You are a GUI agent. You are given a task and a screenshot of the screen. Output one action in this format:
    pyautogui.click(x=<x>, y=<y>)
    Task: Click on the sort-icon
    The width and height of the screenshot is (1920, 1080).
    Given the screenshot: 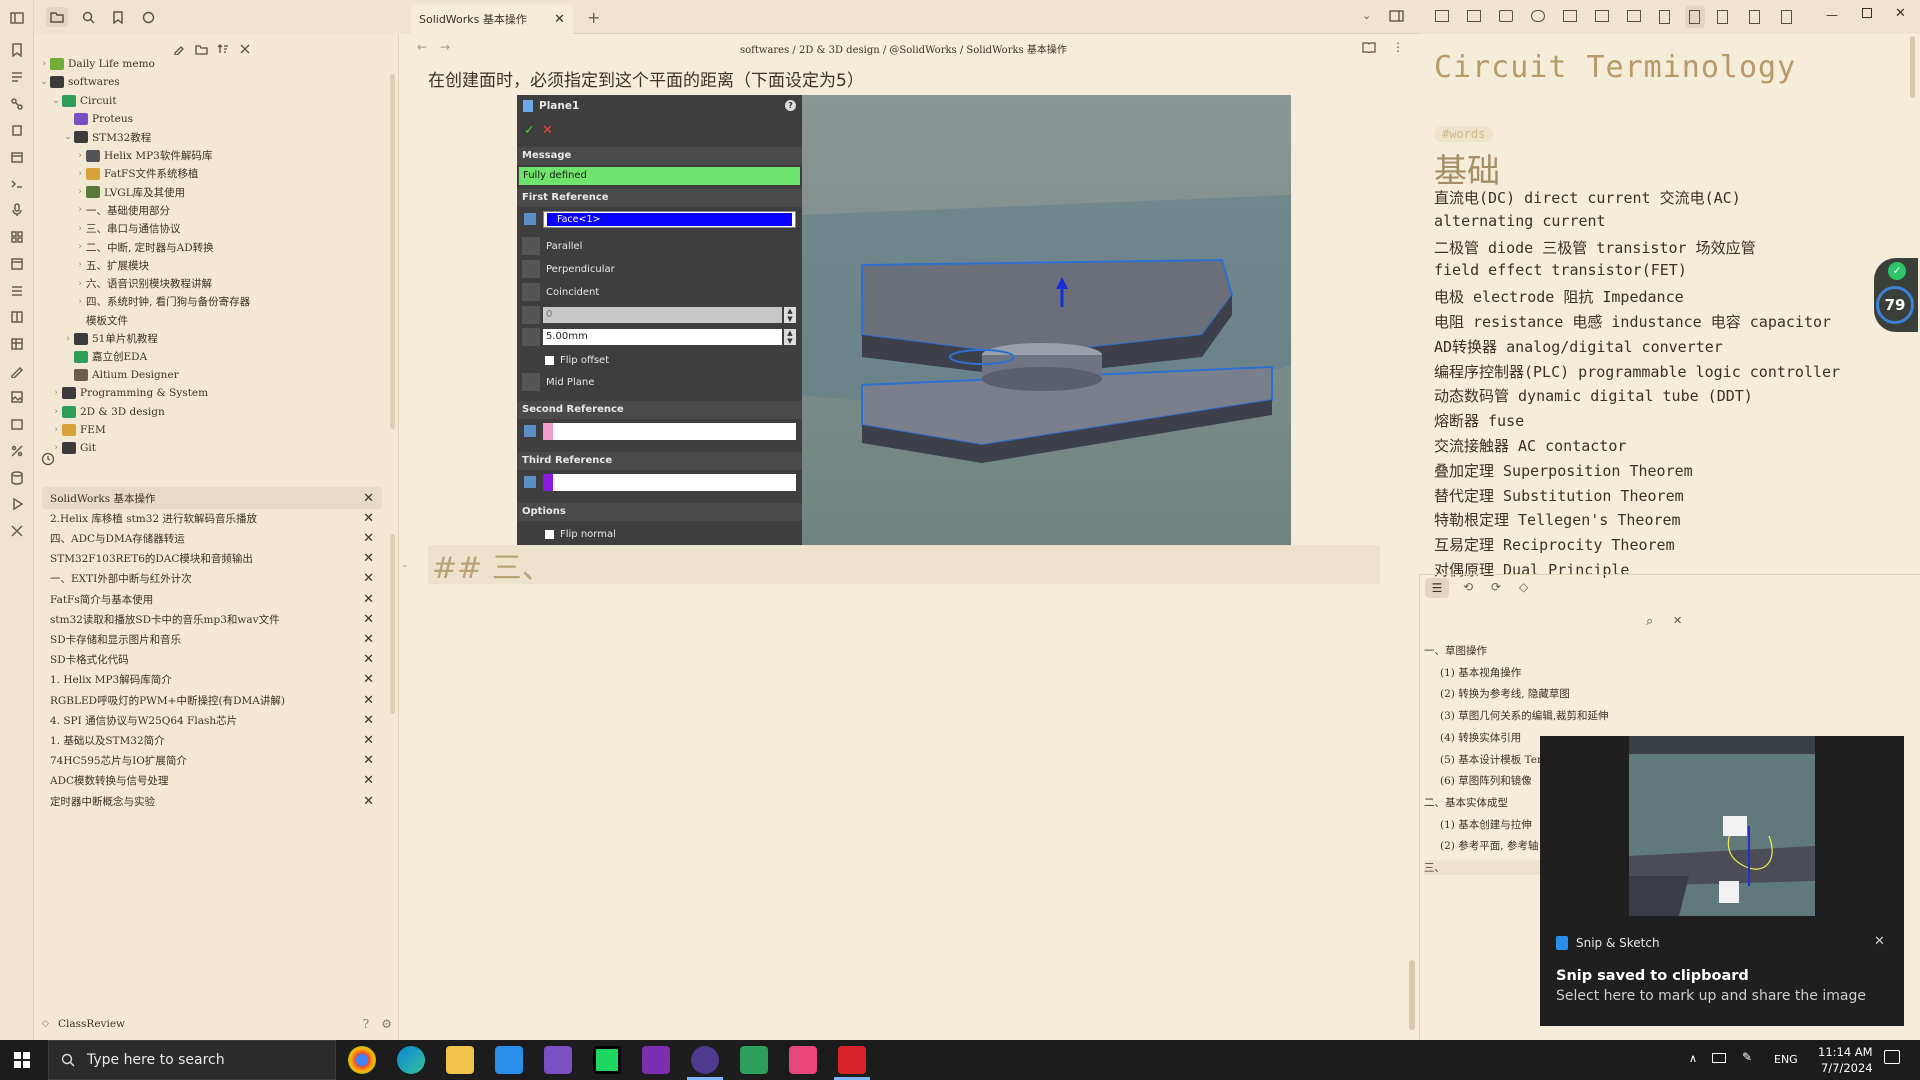 What is the action you would take?
    pyautogui.click(x=223, y=49)
    